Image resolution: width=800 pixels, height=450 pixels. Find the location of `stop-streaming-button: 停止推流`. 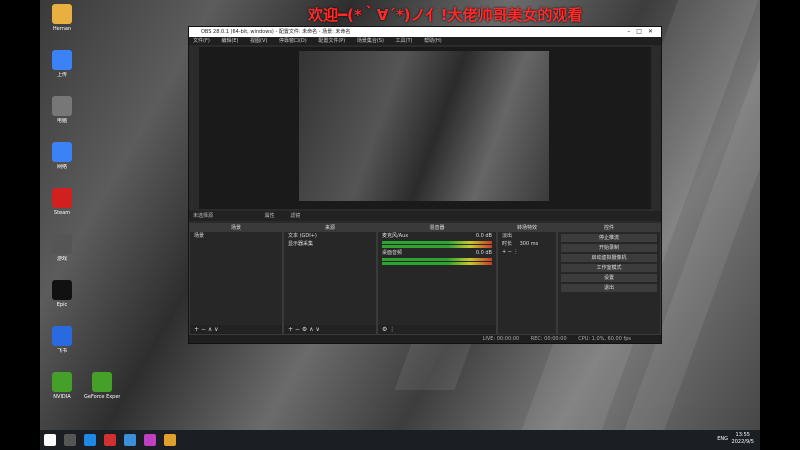

stop-streaming-button: 停止推流 is located at coordinates (609, 238).